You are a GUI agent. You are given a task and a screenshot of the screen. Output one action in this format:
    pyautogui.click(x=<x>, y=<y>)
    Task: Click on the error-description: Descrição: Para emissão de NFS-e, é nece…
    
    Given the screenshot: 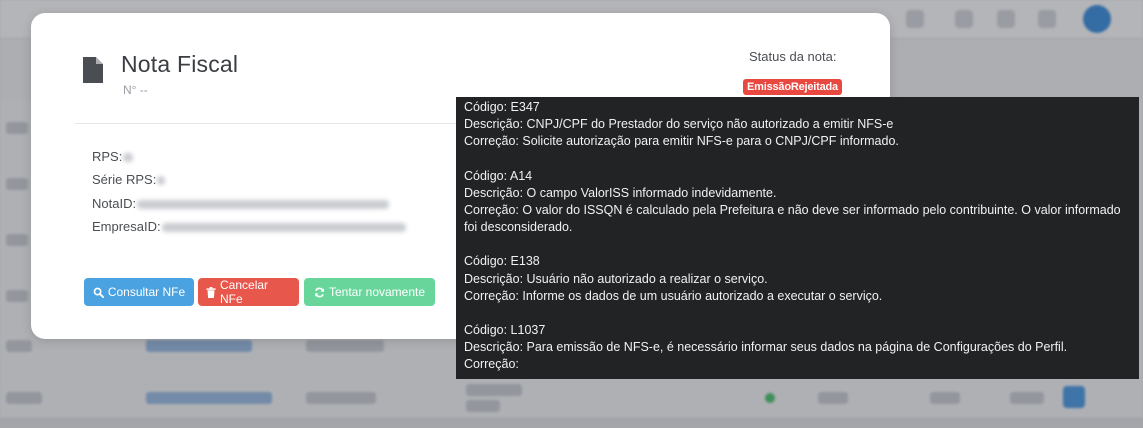 What is the action you would take?
    pyautogui.click(x=766, y=347)
    